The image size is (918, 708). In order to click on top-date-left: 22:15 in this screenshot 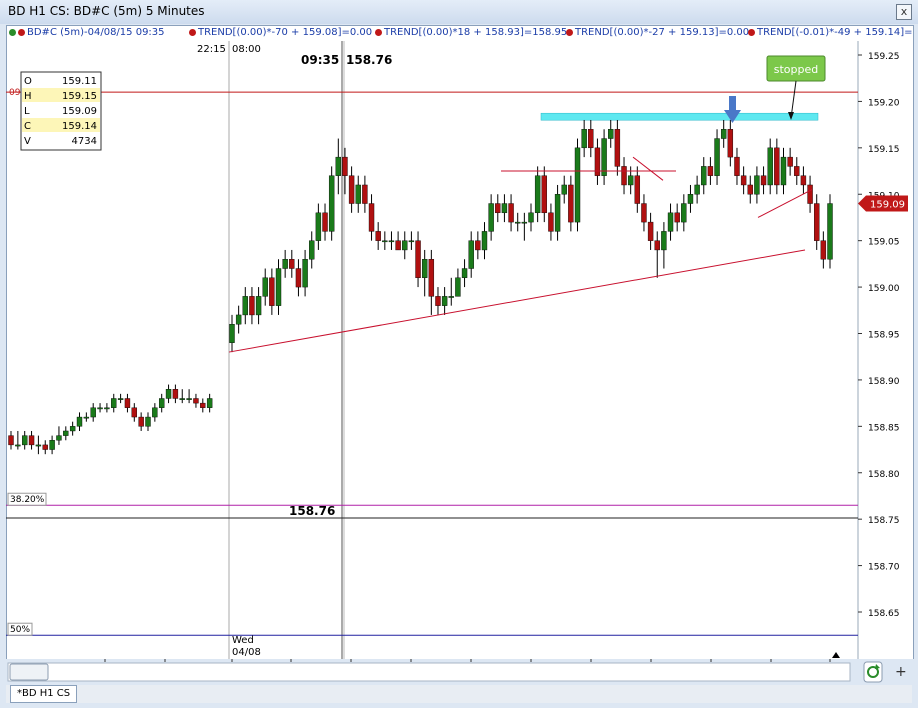, I will do `click(211, 49)`.